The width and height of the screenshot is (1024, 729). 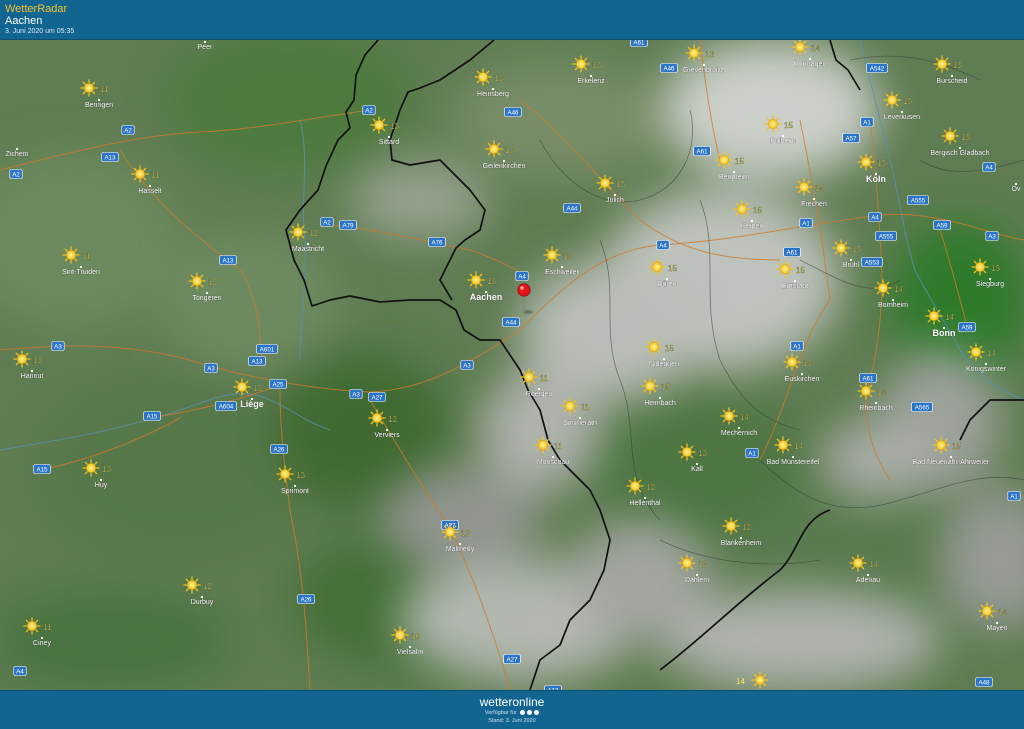 What do you see at coordinates (802, 379) in the screenshot?
I see `place-name: Euskirchen` at bounding box center [802, 379].